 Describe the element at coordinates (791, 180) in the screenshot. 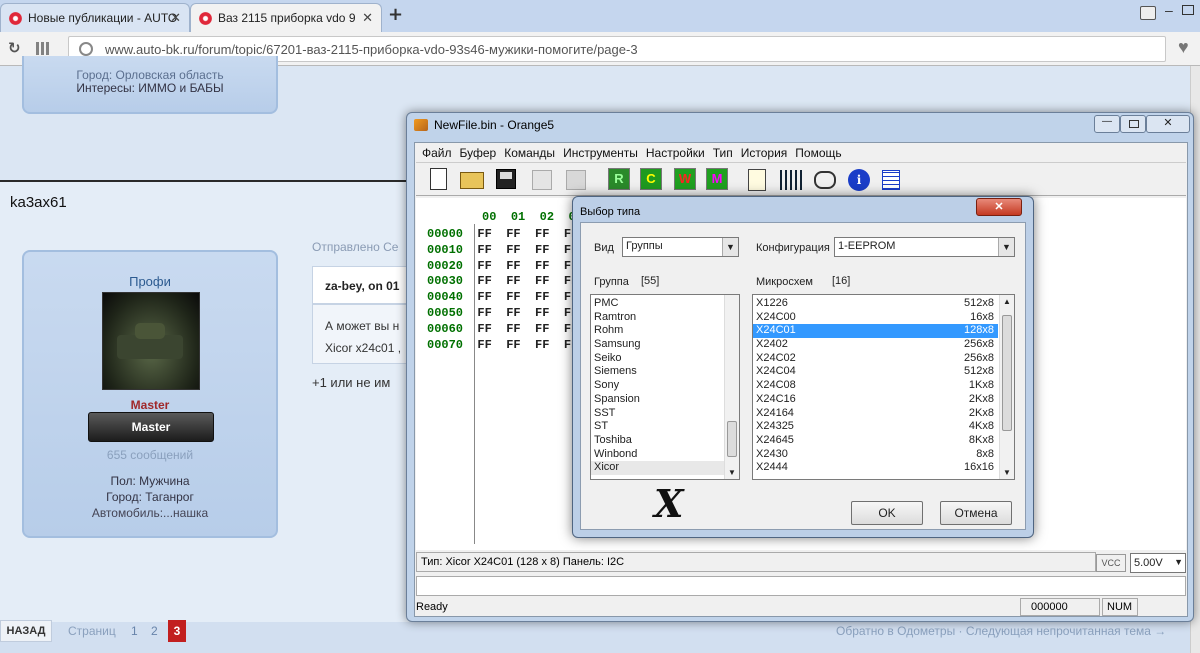

I see `adjust-sliders-icon` at that location.